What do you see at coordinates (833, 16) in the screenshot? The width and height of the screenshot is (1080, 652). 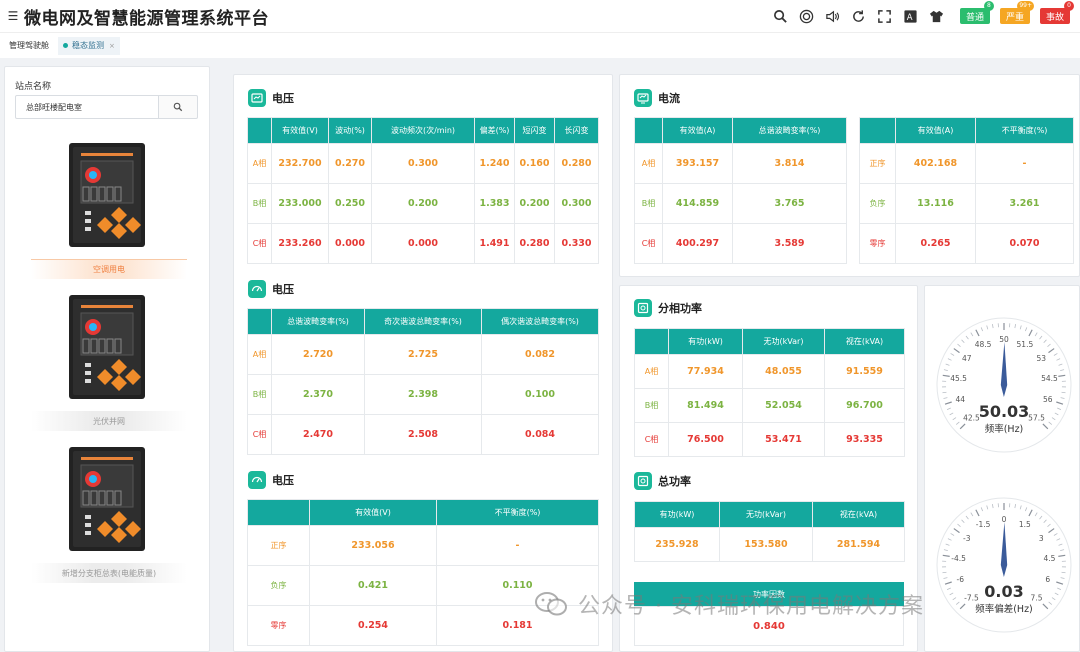 I see `volume-icon` at bounding box center [833, 16].